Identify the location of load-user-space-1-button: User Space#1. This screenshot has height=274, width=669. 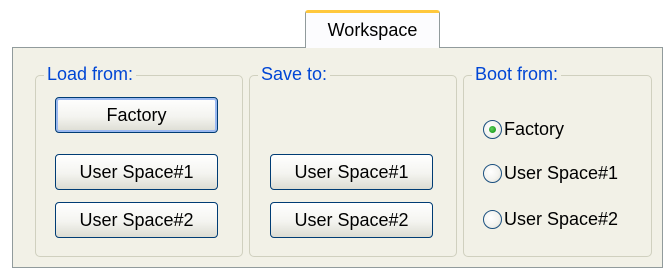
(136, 172).